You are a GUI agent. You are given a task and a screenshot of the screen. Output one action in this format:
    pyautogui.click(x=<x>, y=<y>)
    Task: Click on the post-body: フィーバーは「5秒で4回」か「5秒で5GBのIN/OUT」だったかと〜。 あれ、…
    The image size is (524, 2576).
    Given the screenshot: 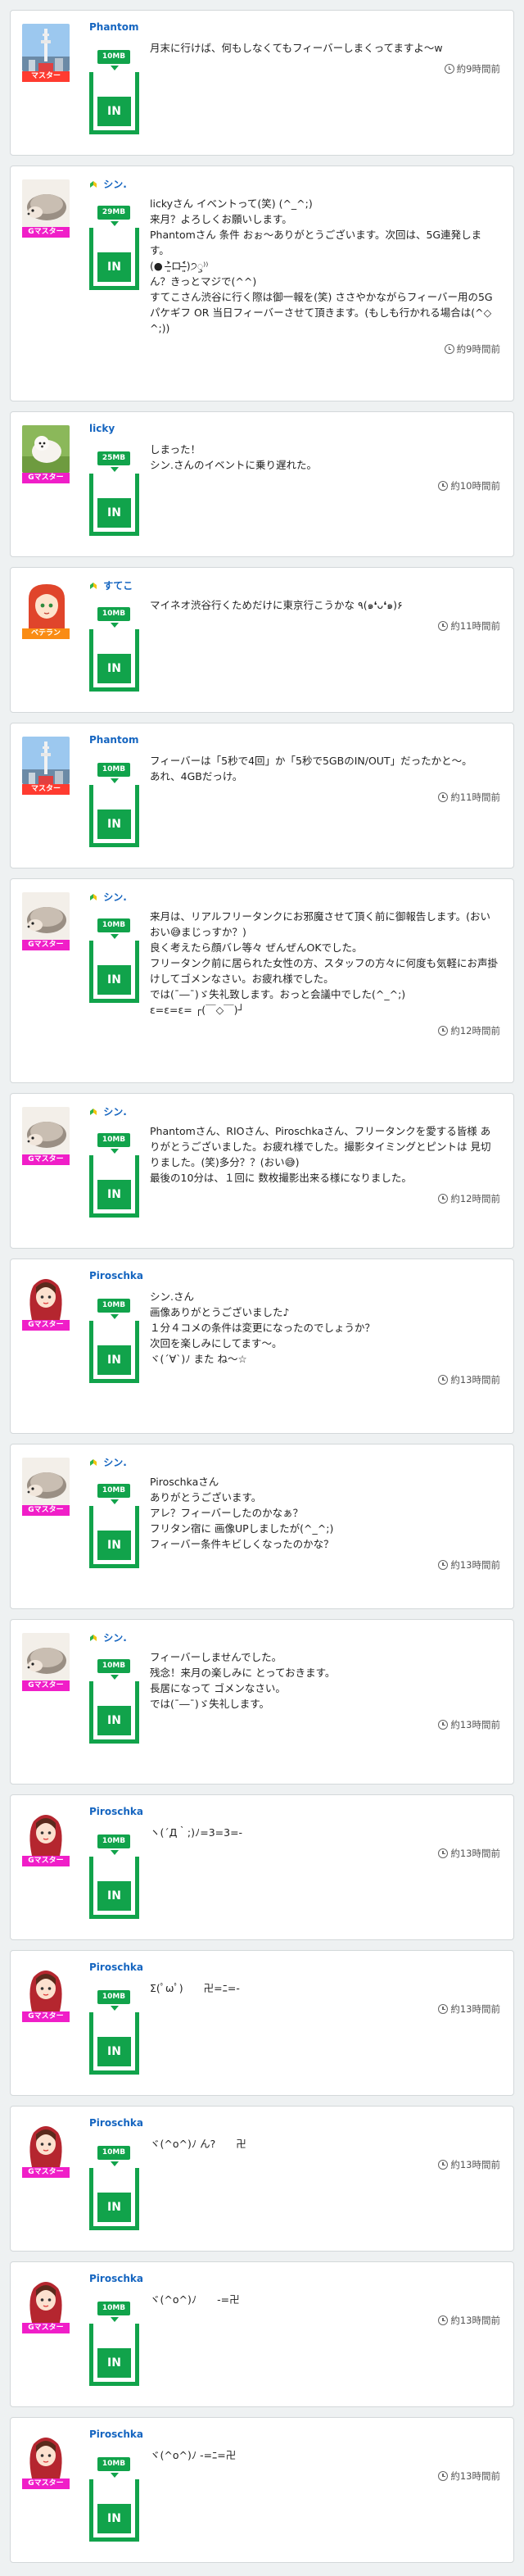 What is the action you would take?
    pyautogui.click(x=311, y=768)
    